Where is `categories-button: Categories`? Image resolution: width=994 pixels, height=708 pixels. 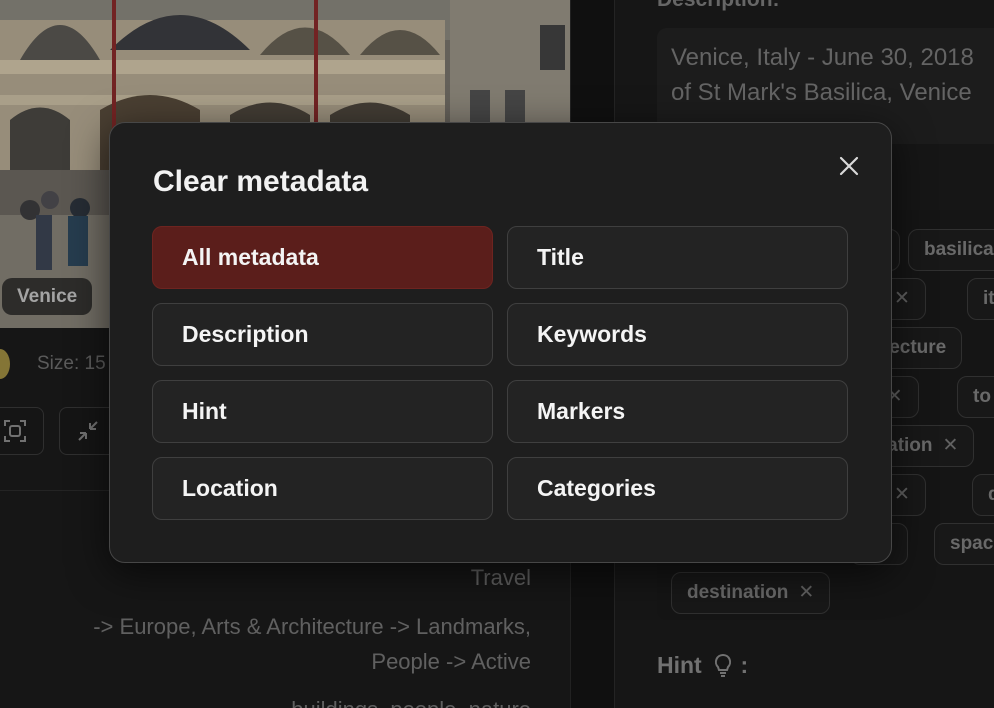
categories-button: Categories is located at coordinates (677, 488).